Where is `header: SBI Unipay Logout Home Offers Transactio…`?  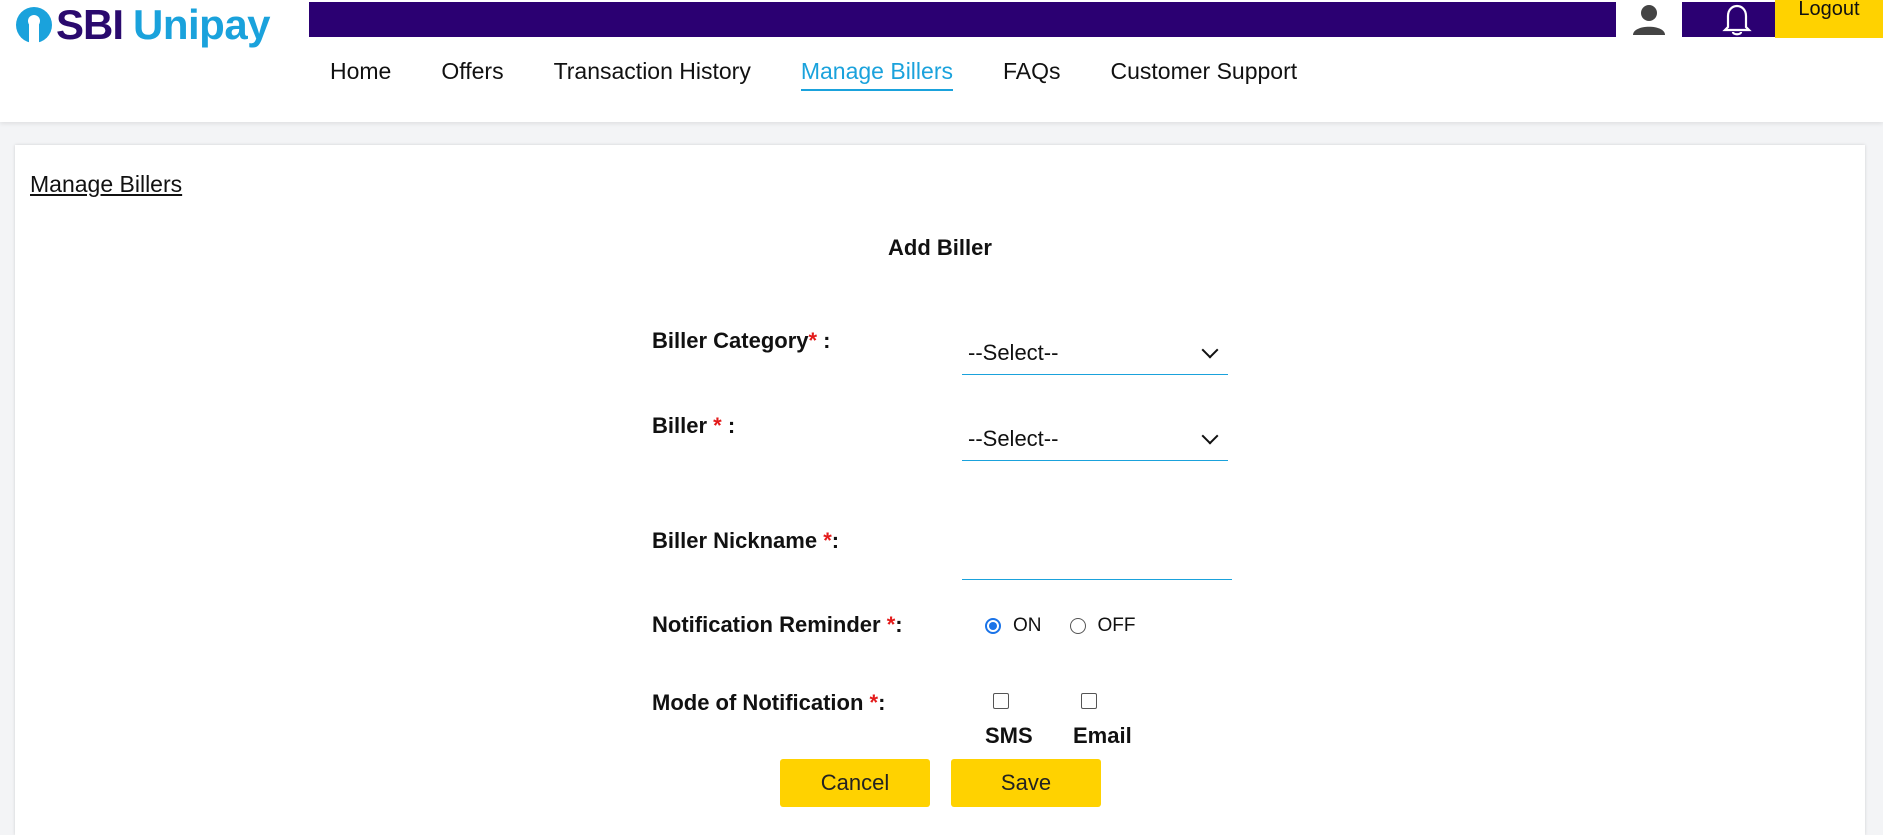 header: SBI Unipay Logout Home Offers Transactio… is located at coordinates (941, 61).